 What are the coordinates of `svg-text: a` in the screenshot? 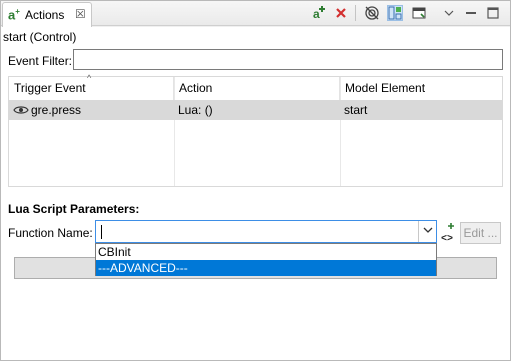 It's located at (316, 14).